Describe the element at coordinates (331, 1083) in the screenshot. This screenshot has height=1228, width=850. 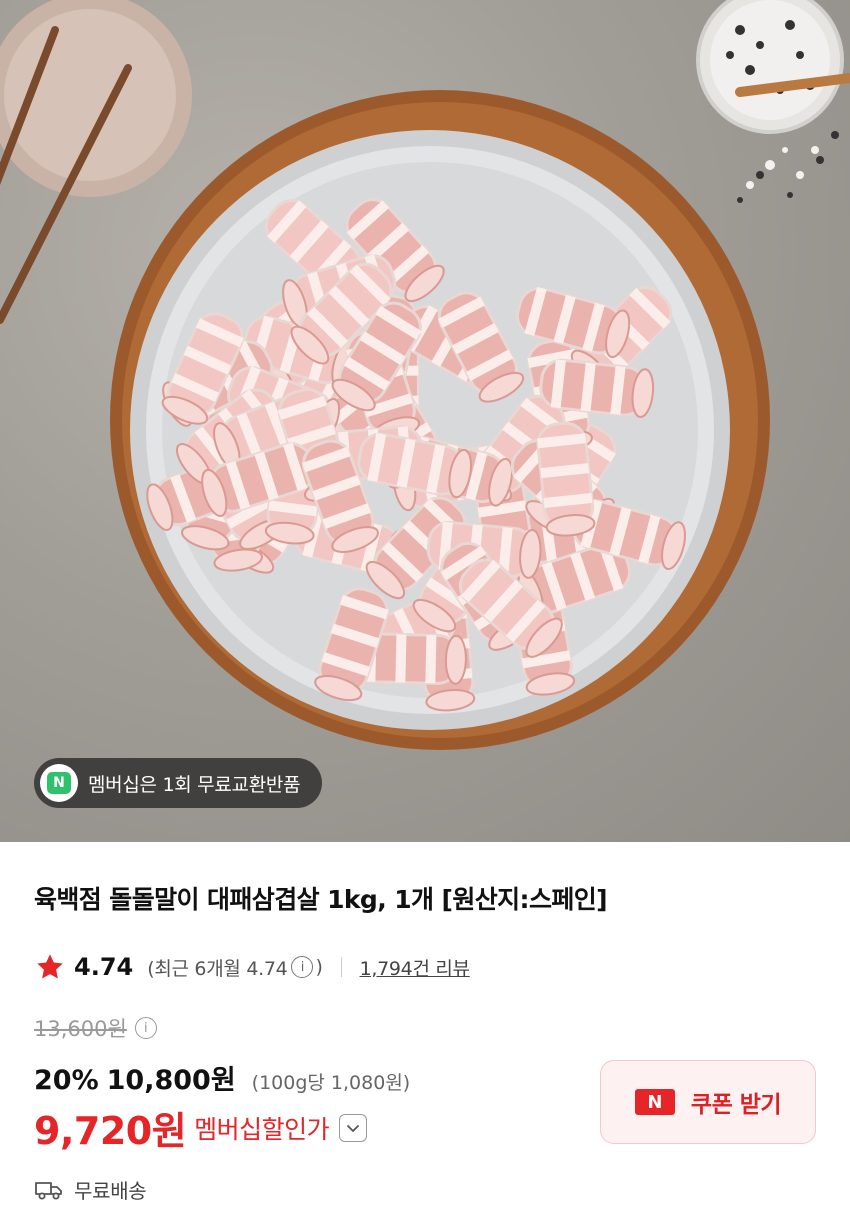
I see `unit-price: (100g당 1,080원)` at that location.